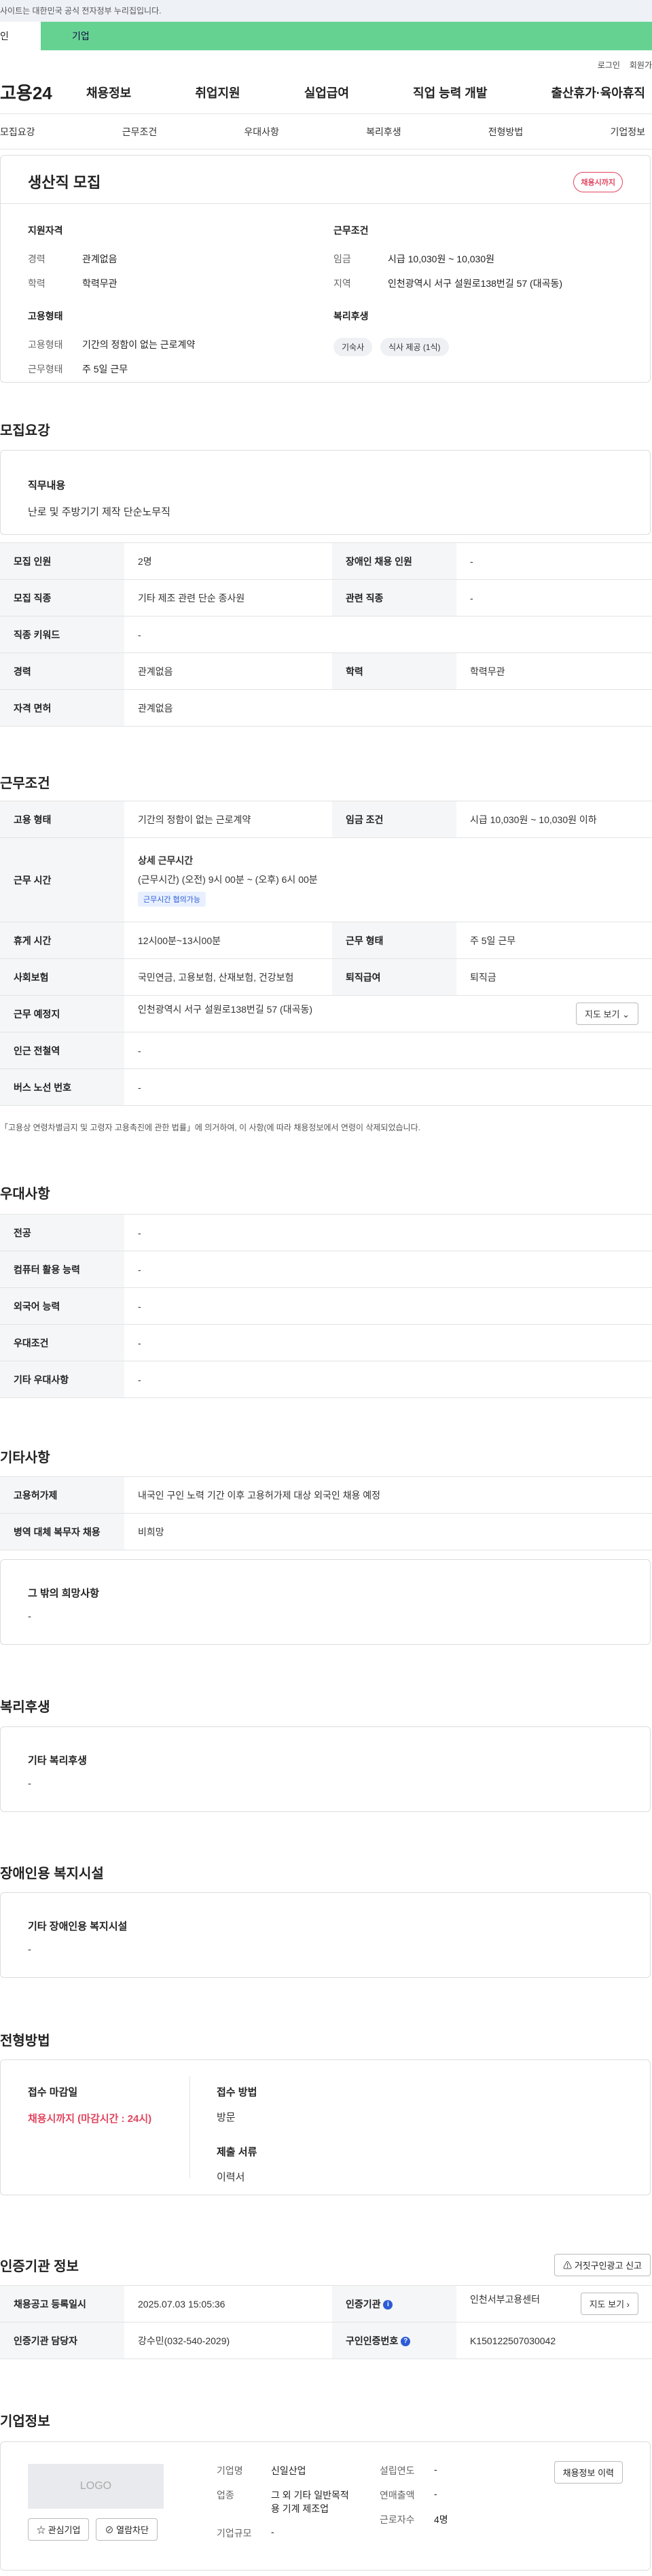 This screenshot has width=652, height=2576. I want to click on tab-recruit: 모집요강, so click(17, 132).